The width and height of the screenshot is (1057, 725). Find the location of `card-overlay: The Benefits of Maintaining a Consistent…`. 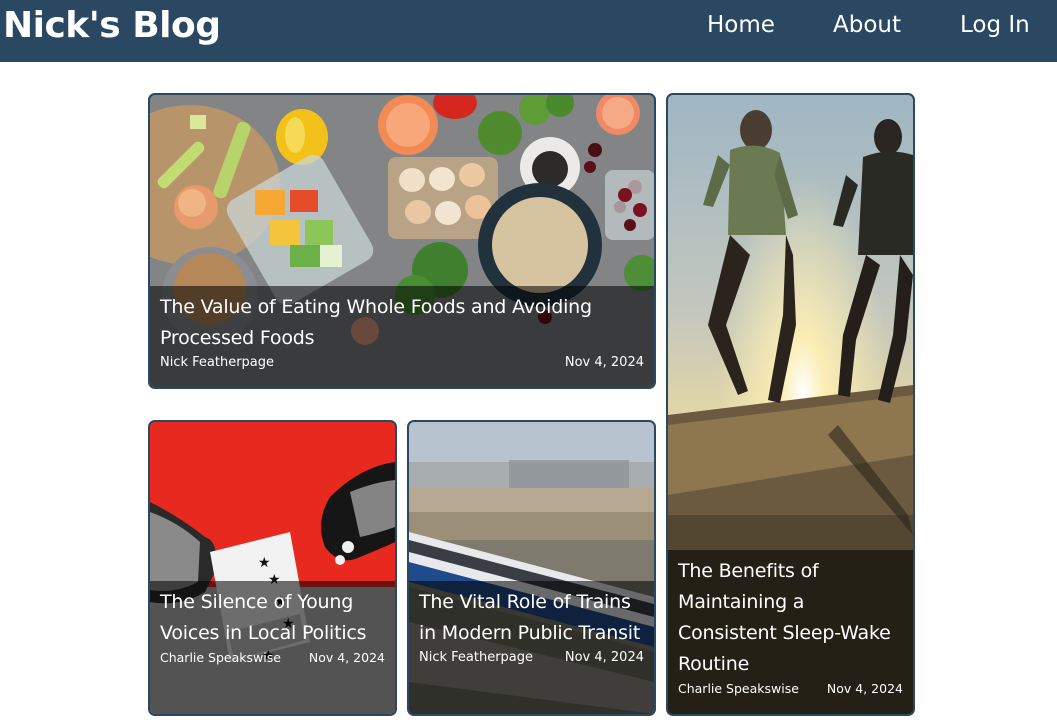

card-overlay: The Benefits of Maintaining a Consistent… is located at coordinates (790, 632).